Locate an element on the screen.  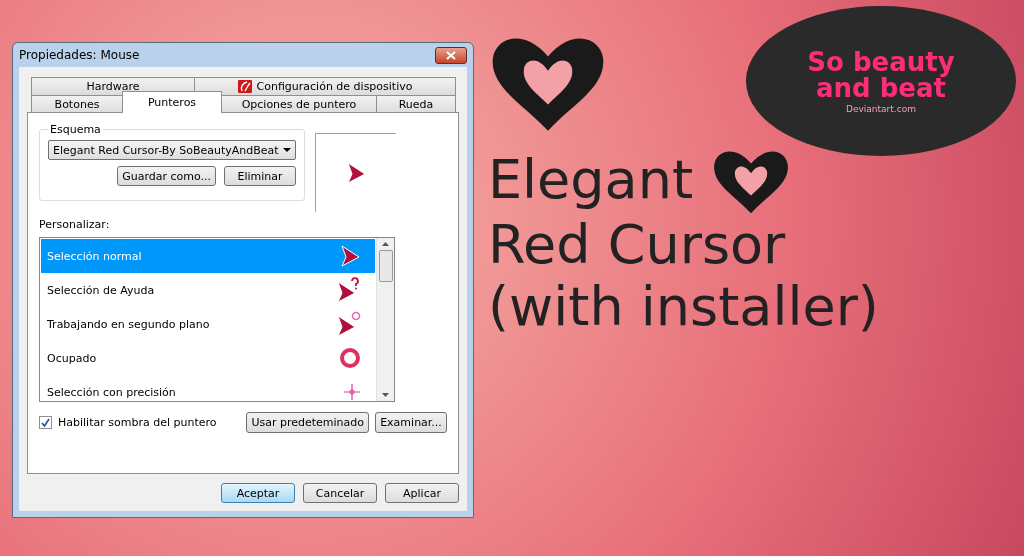
window-title: Propiedades: Mouse is located at coordinates (79, 55).